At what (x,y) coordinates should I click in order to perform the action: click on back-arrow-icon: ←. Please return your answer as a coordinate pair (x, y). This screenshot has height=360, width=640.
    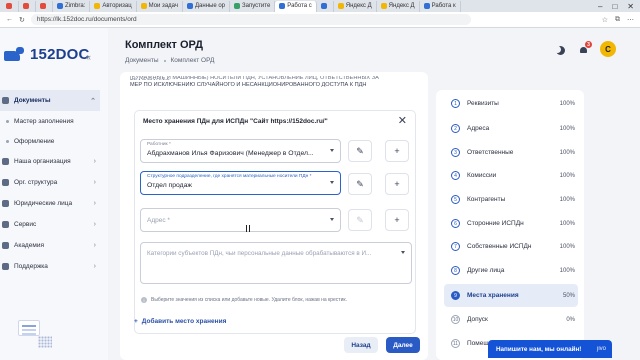
    Looking at the image, I should click on (9, 19).